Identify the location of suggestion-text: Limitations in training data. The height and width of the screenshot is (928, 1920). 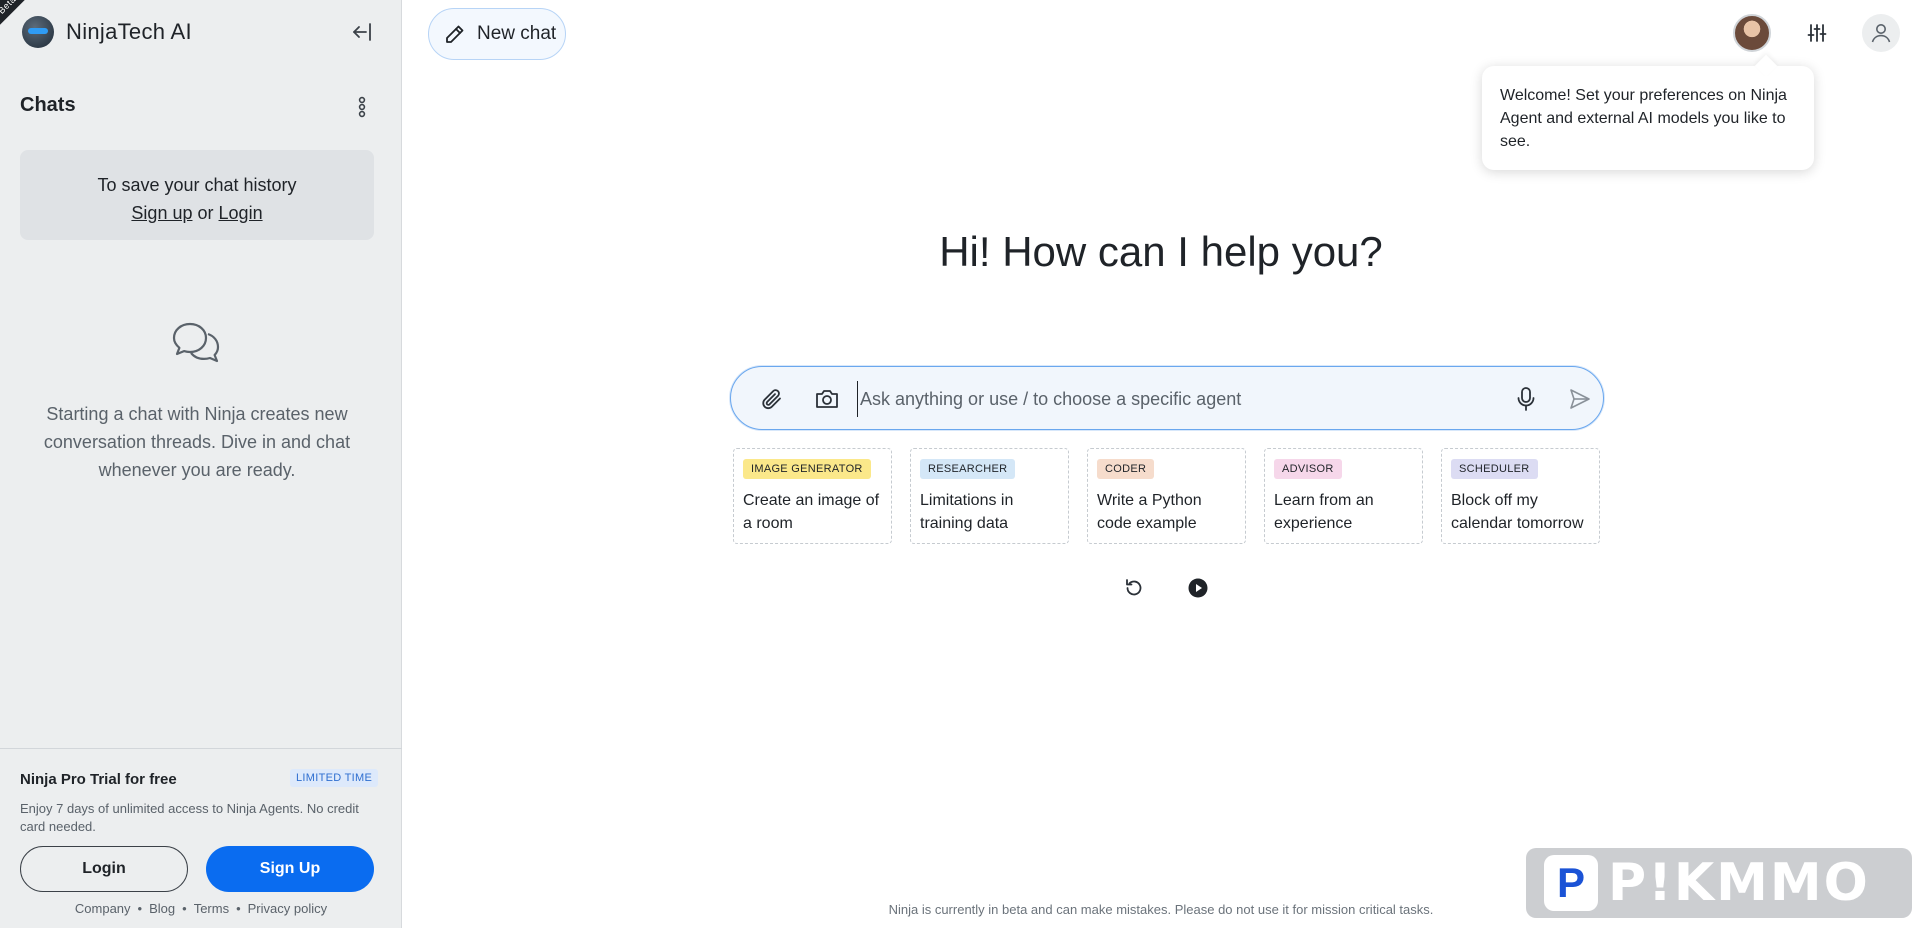
(967, 512).